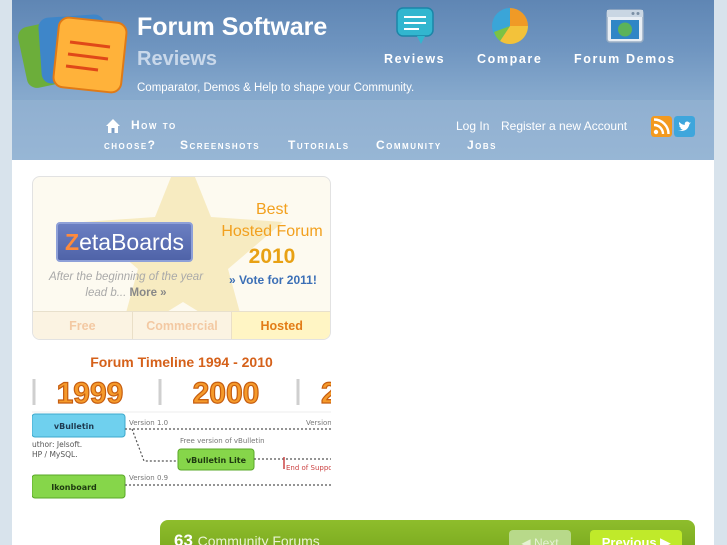 This screenshot has height=545, width=727. I want to click on next-arrow-icon: ◀, so click(527, 540).